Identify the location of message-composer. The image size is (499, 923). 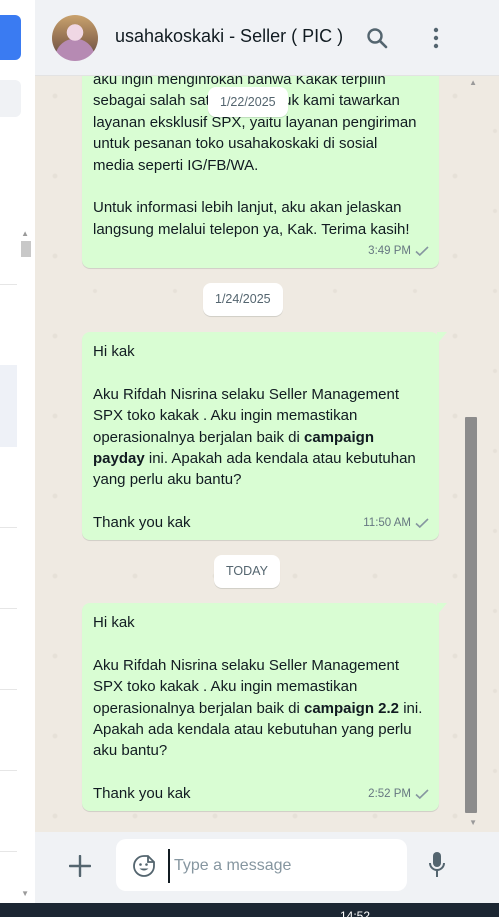
(267, 867).